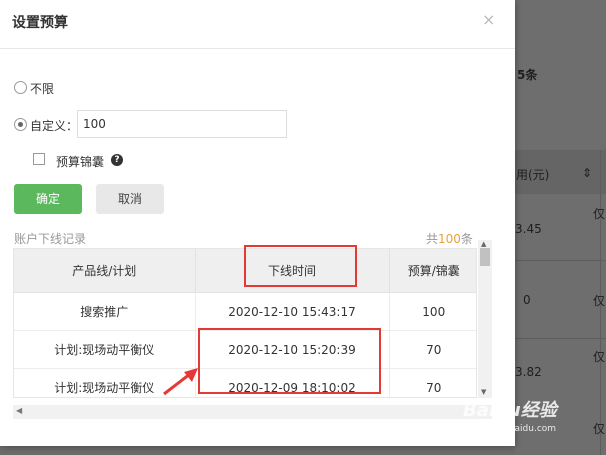 The width and height of the screenshot is (606, 455). Describe the element at coordinates (483, 244) in the screenshot. I see `scroll-up-icon: ▲` at that location.